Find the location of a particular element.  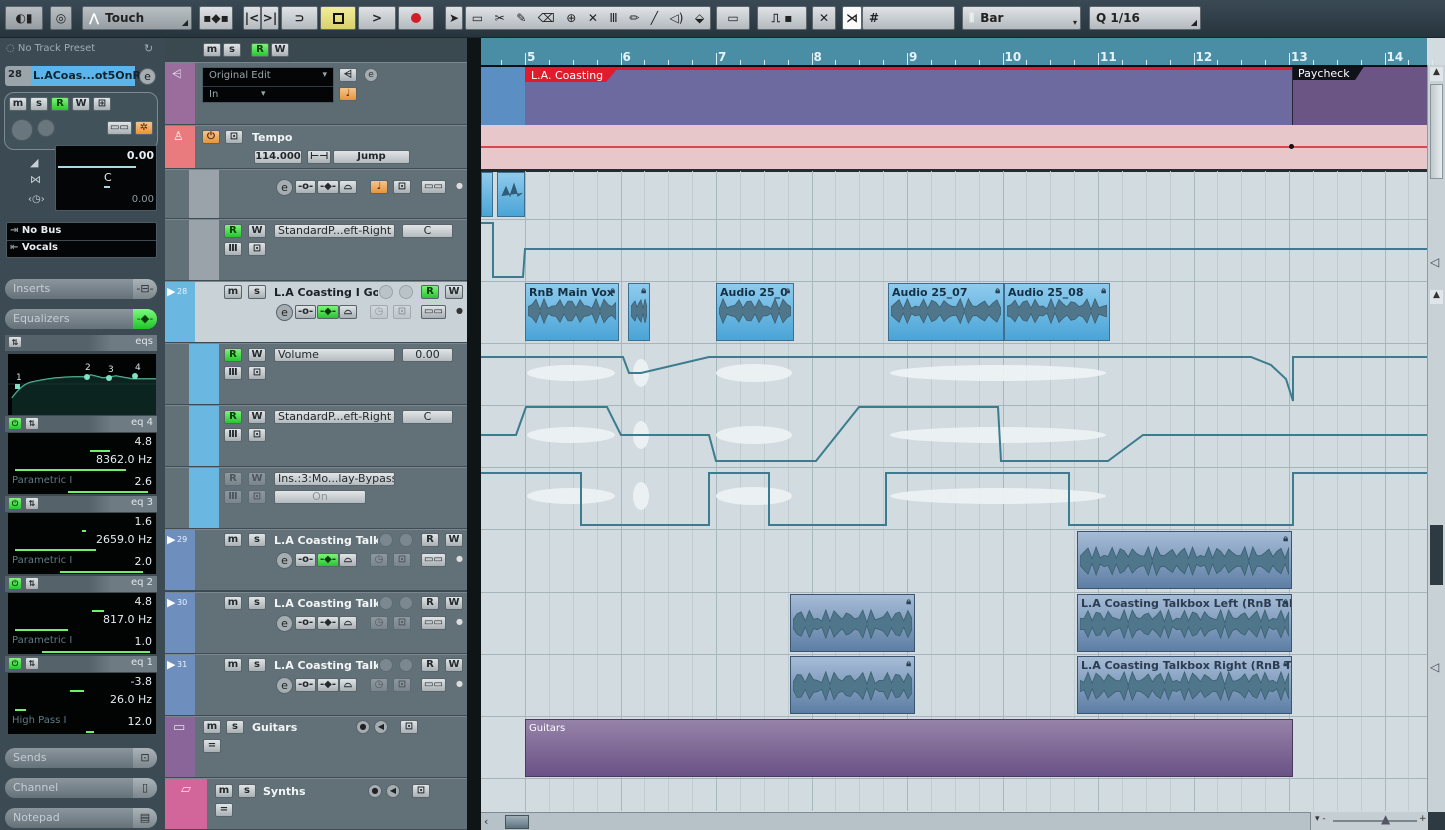

glue-tool-icon: ✎ is located at coordinates (521, 18).